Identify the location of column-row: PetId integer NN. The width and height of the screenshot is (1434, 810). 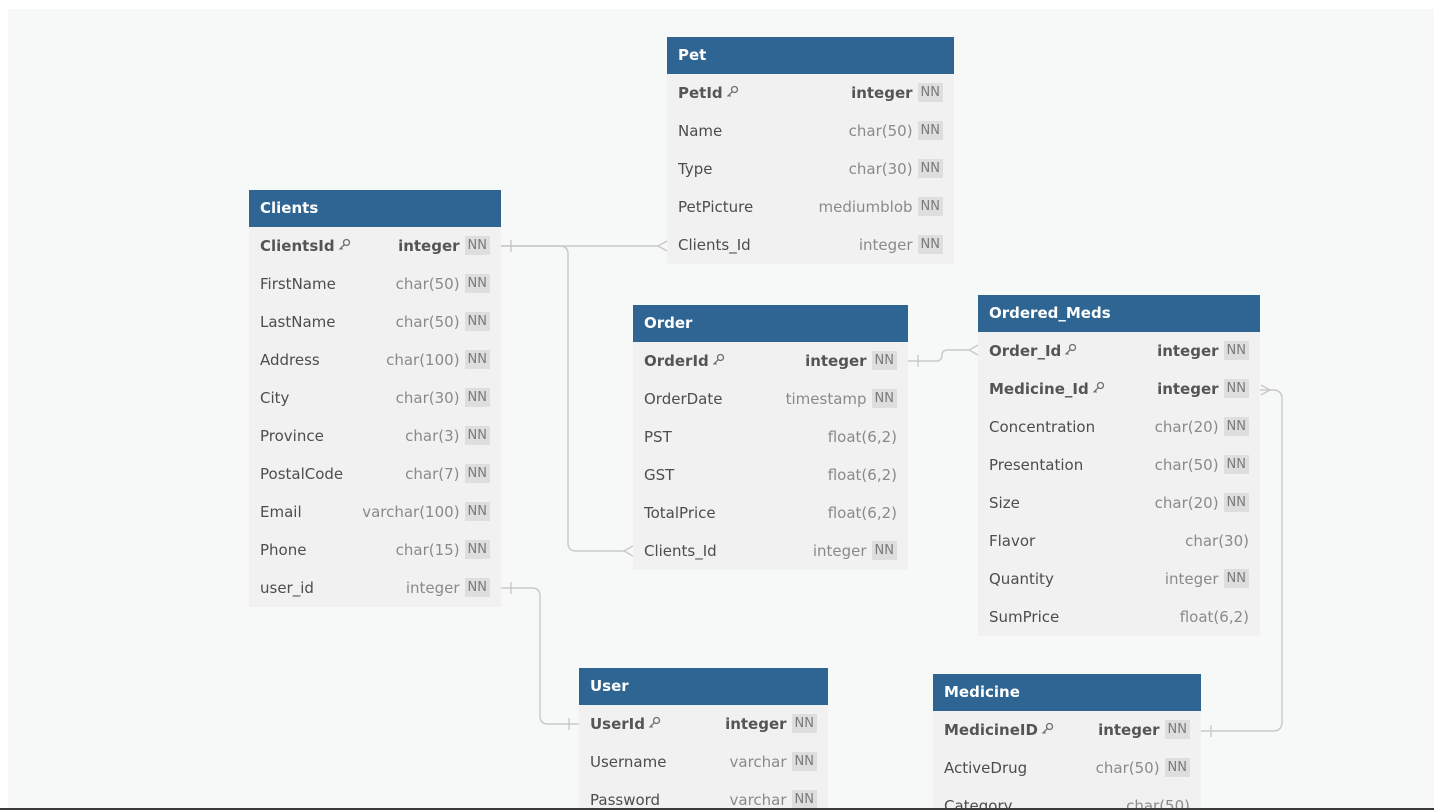
(810, 93).